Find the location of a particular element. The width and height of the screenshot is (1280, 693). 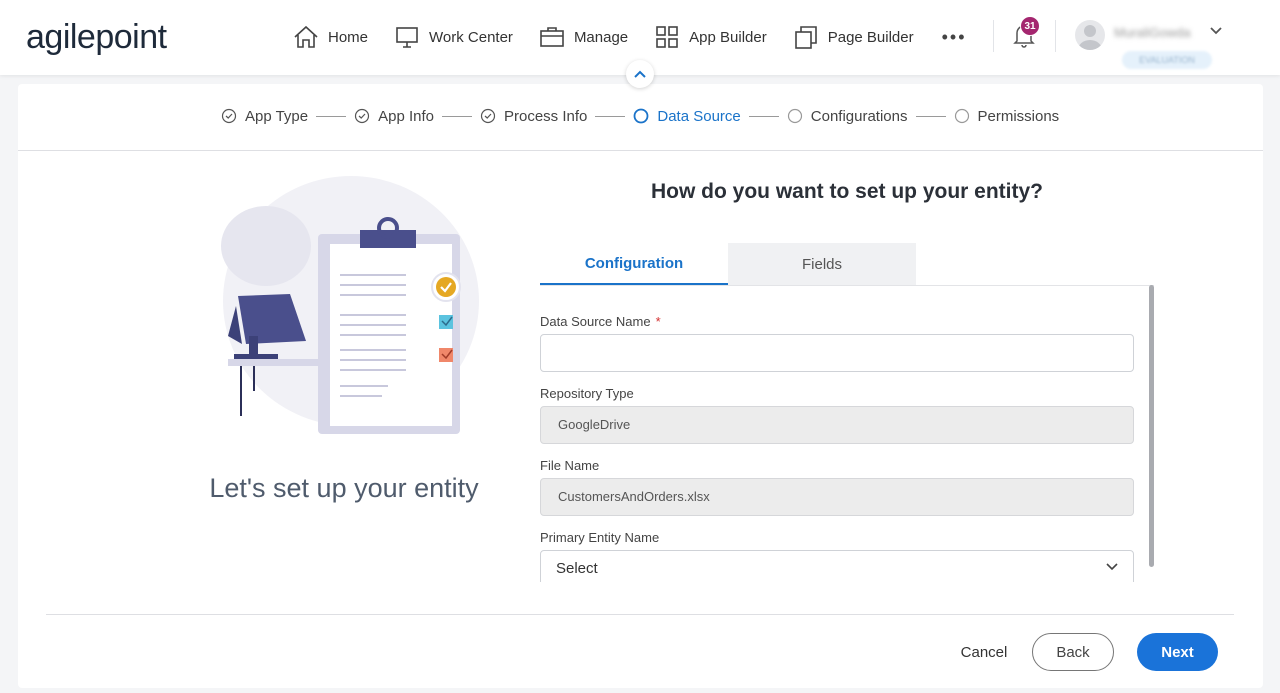

monitor-icon is located at coordinates (407, 37).